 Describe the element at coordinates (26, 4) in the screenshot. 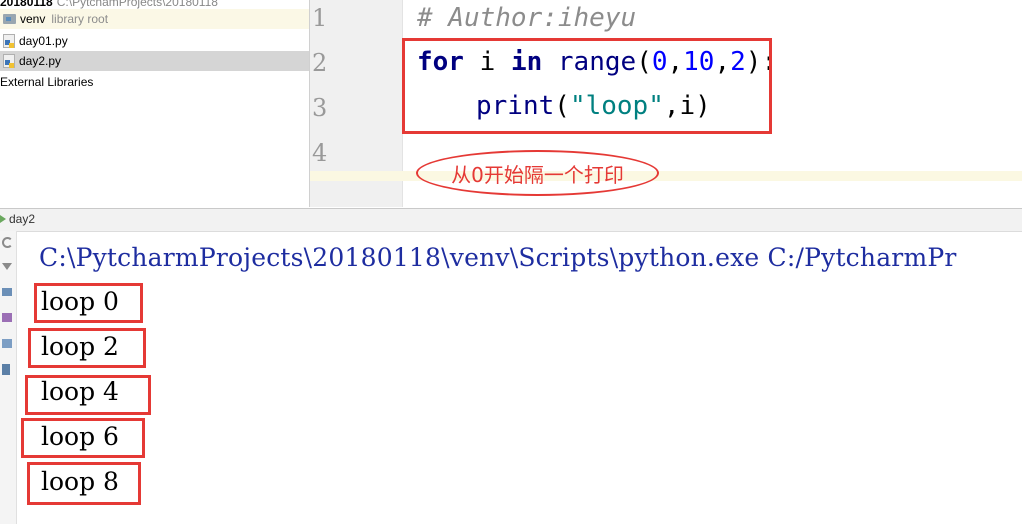

I see `tree-root-label: 20180118` at that location.